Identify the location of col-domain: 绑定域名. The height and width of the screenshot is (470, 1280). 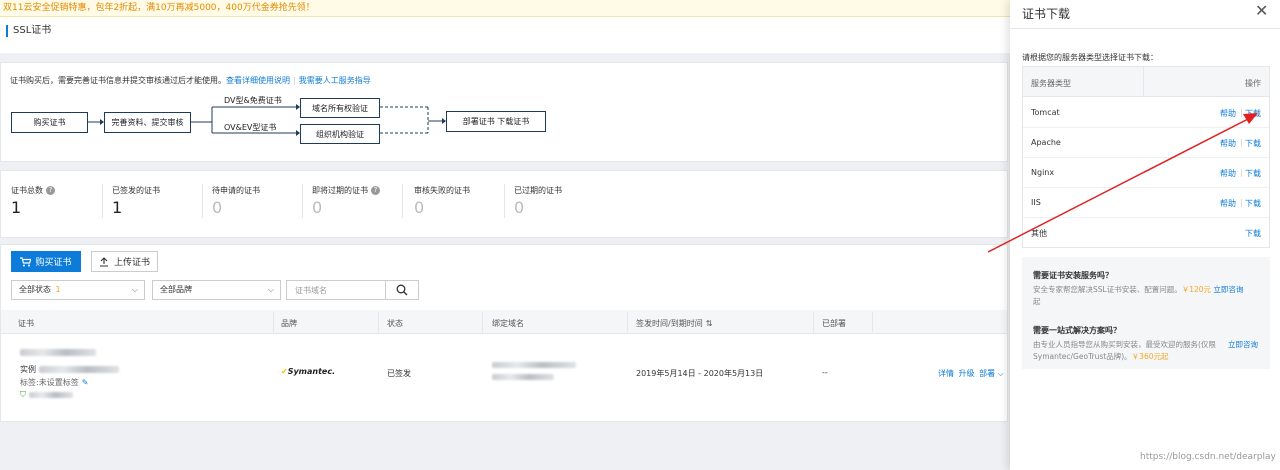
(508, 323).